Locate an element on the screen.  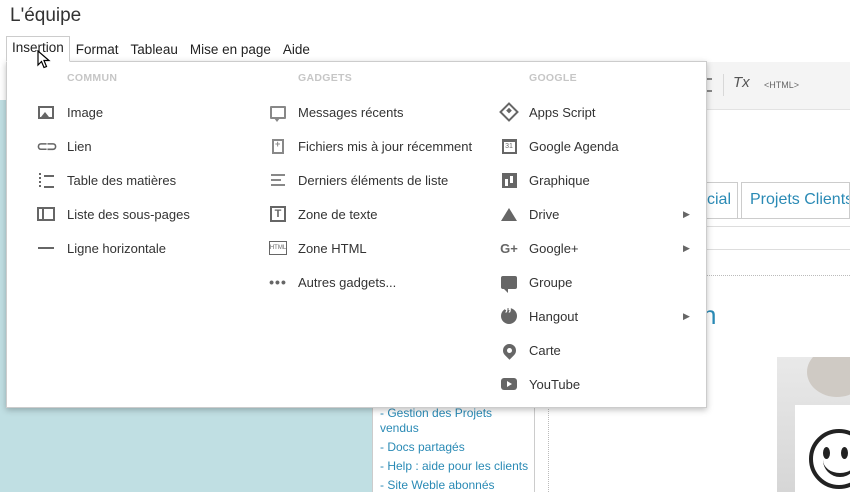
menu-aide: Aide is located at coordinates (296, 49).